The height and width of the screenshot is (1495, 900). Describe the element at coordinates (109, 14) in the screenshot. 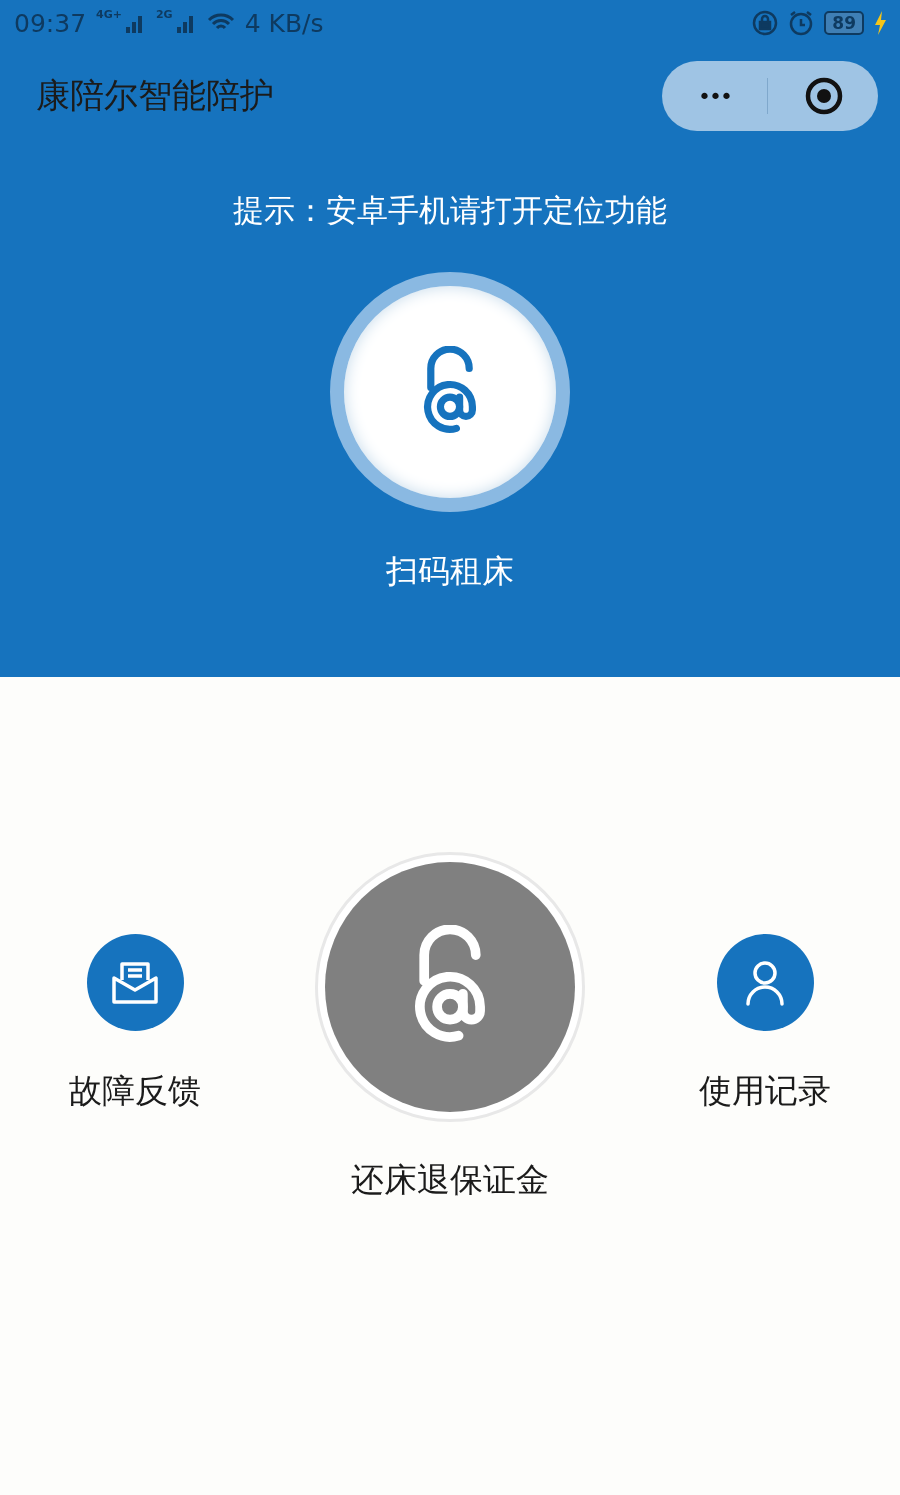

I see `network-label: 4G+` at that location.